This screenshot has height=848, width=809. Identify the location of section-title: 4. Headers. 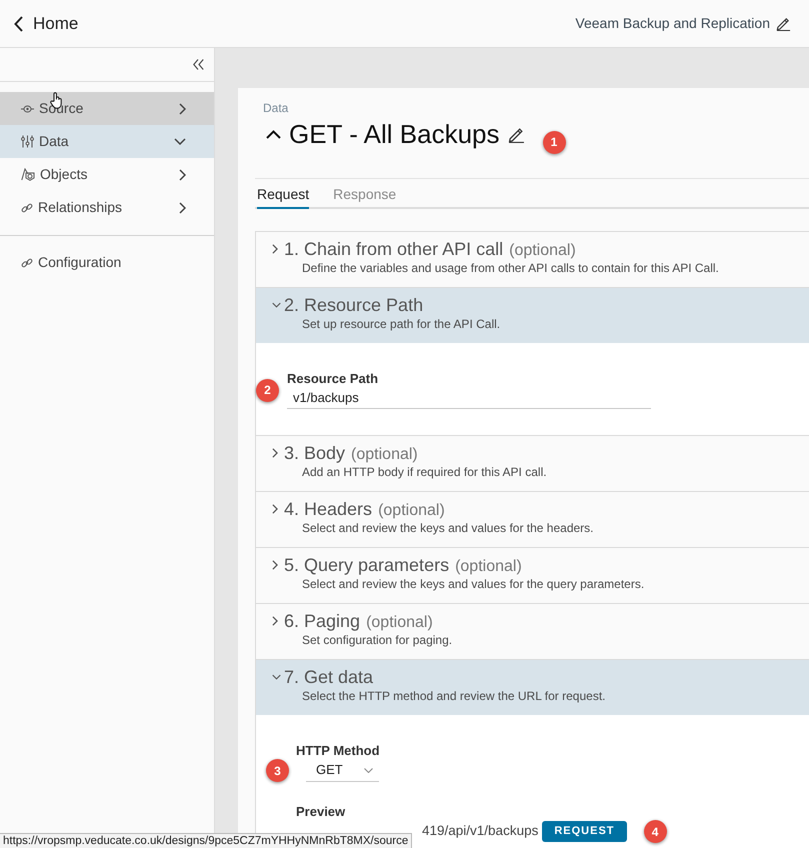
(328, 509).